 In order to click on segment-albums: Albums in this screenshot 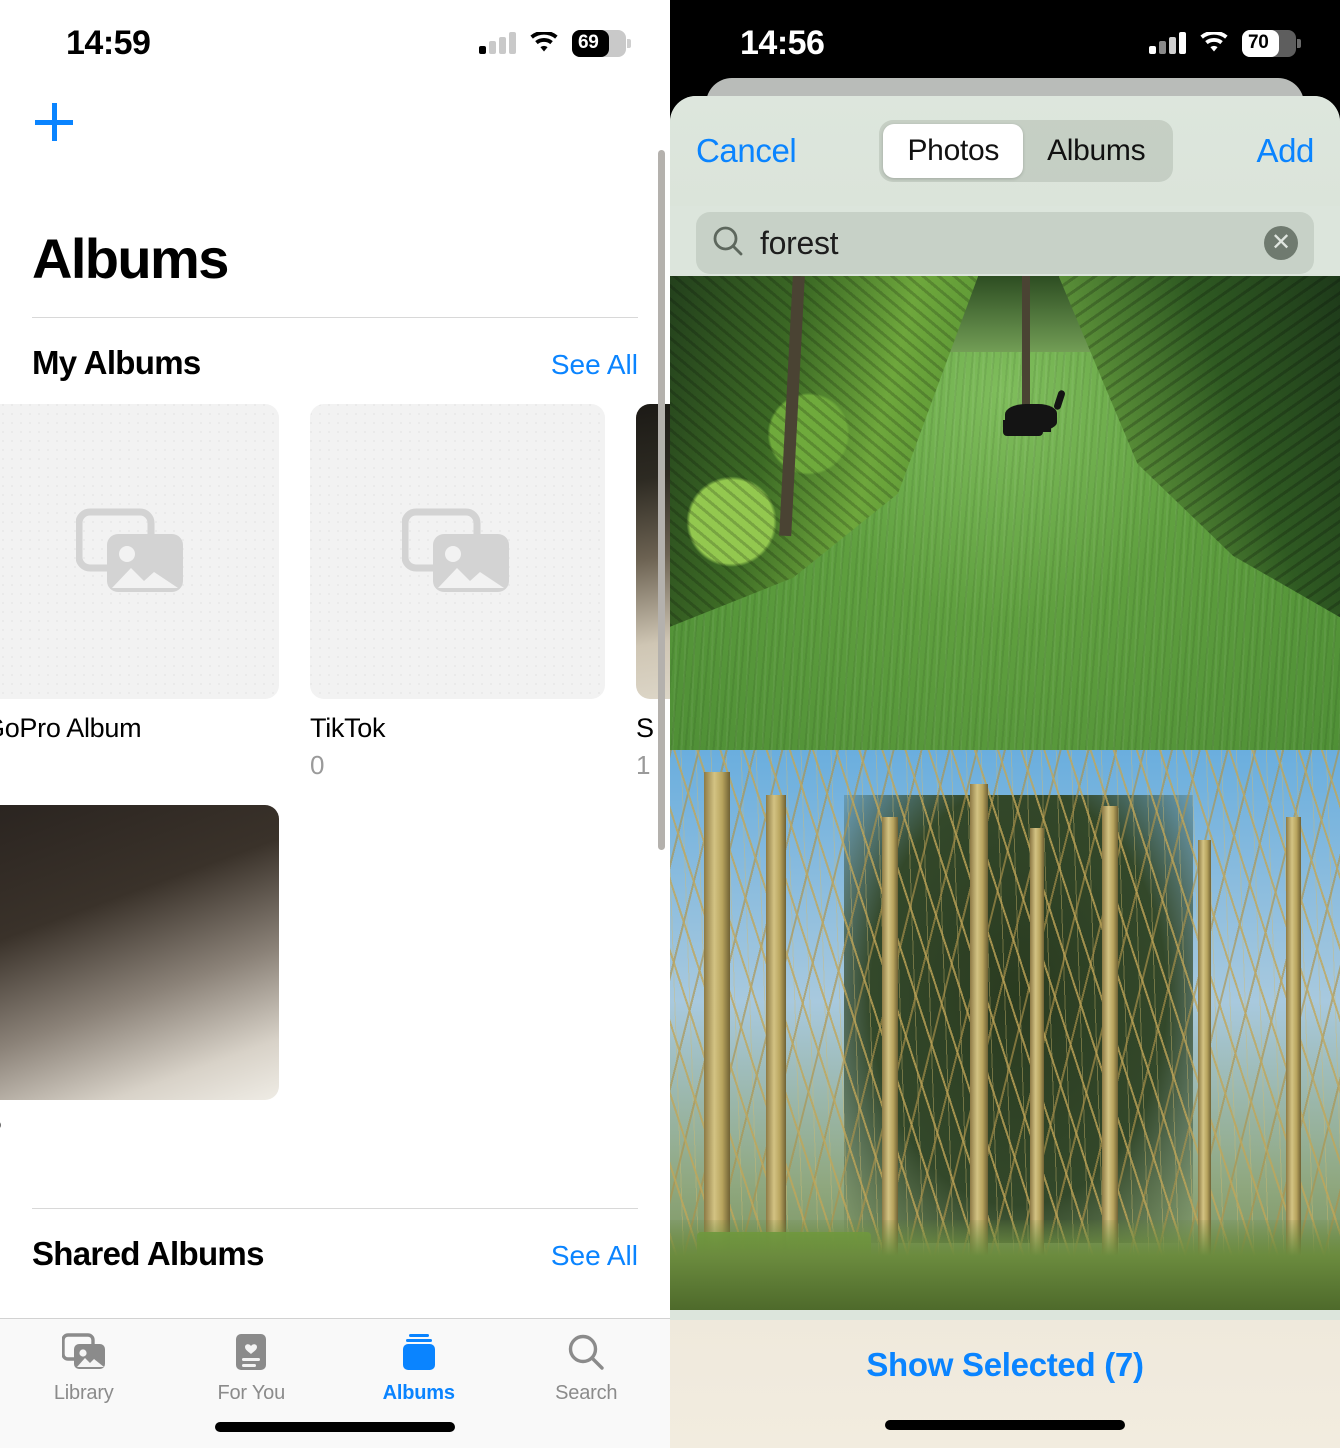, I will do `click(1096, 151)`.